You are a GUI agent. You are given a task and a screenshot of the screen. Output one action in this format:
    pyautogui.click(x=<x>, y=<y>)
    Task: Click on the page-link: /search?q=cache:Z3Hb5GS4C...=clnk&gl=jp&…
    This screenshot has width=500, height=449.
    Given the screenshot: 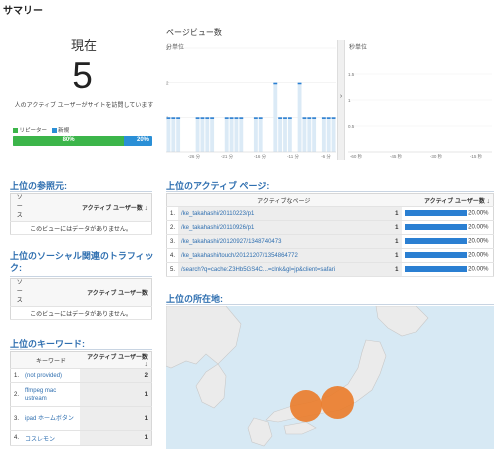 What is the action you would take?
    pyautogui.click(x=284, y=269)
    